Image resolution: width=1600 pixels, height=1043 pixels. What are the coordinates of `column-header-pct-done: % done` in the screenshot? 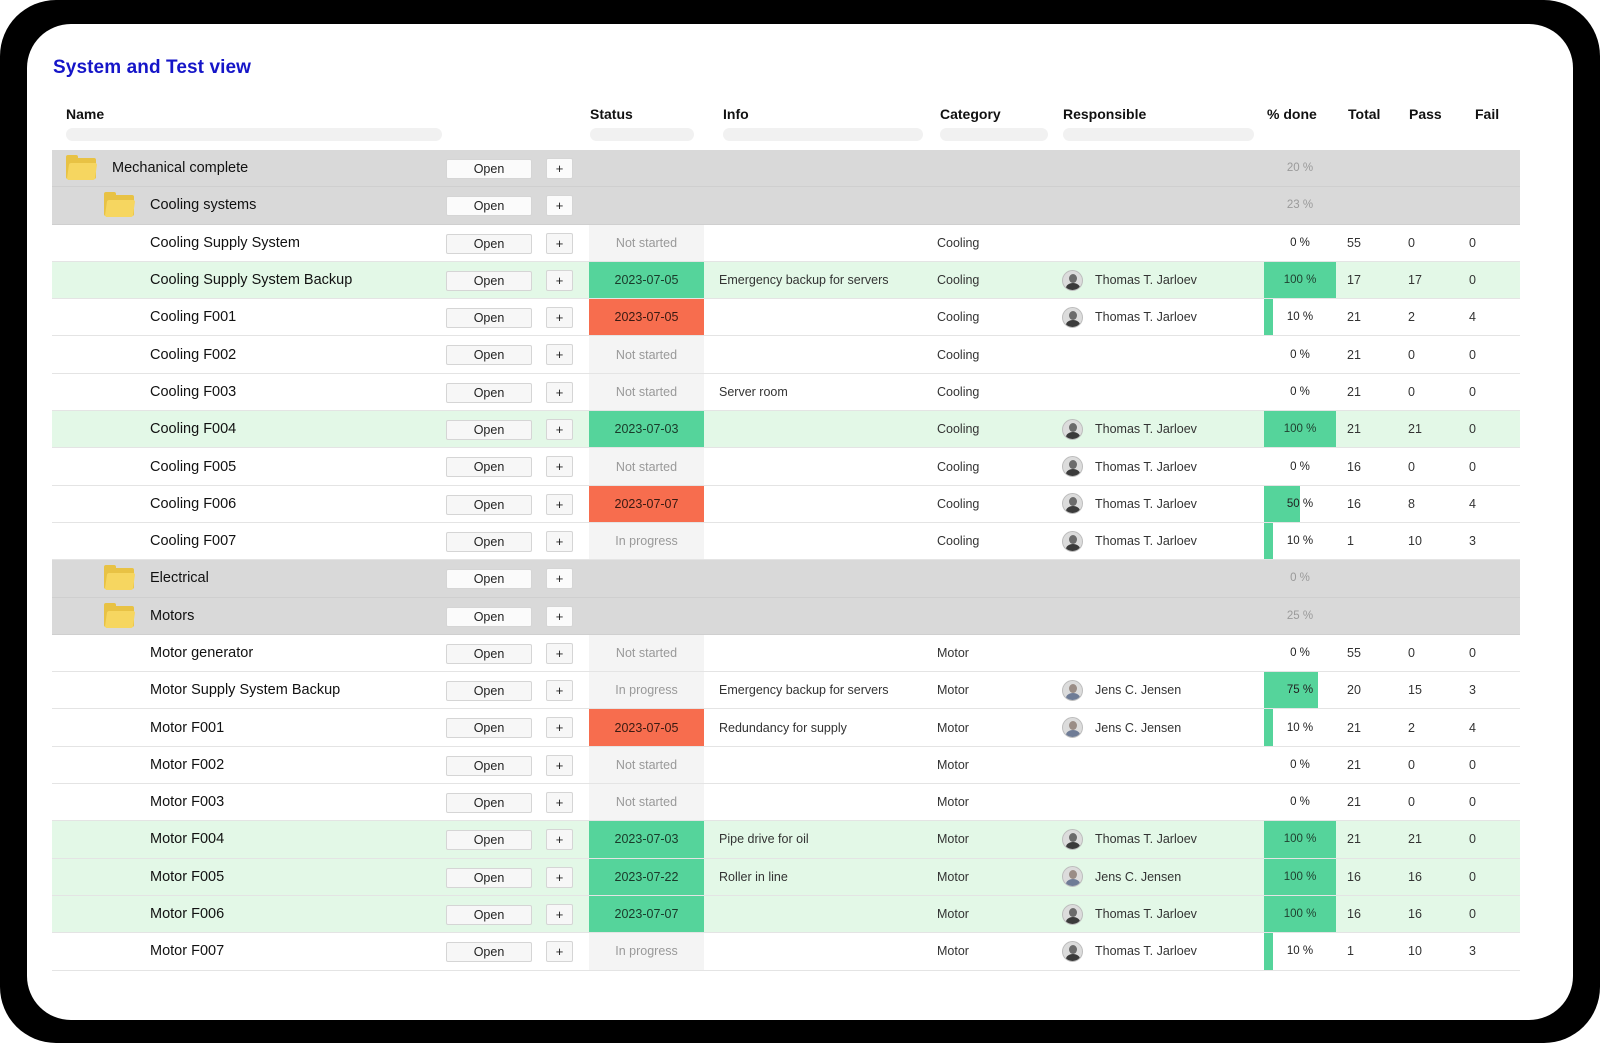 It's located at (1292, 114).